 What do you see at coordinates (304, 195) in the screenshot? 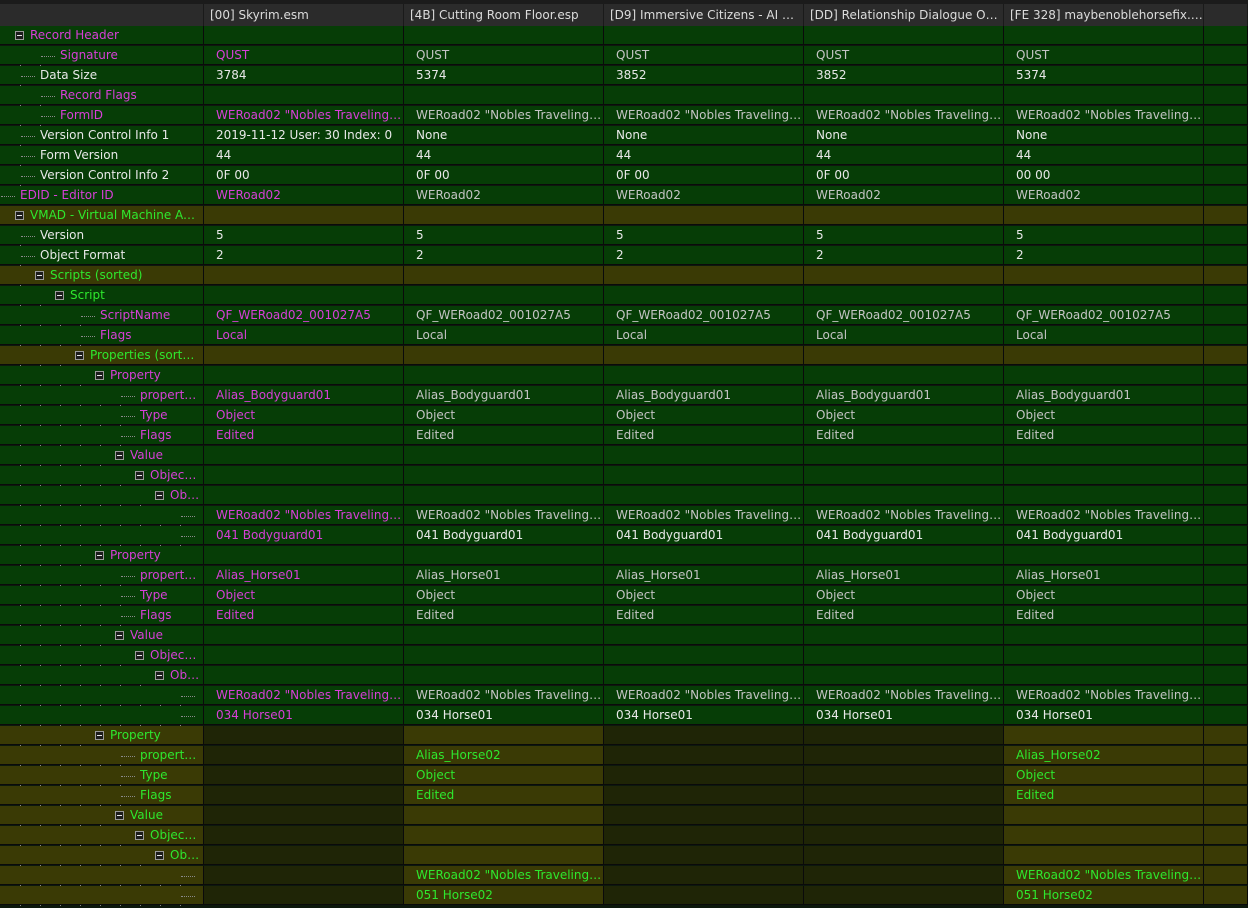
I see `value-cell-00-skyrim-esm: WERoad02` at bounding box center [304, 195].